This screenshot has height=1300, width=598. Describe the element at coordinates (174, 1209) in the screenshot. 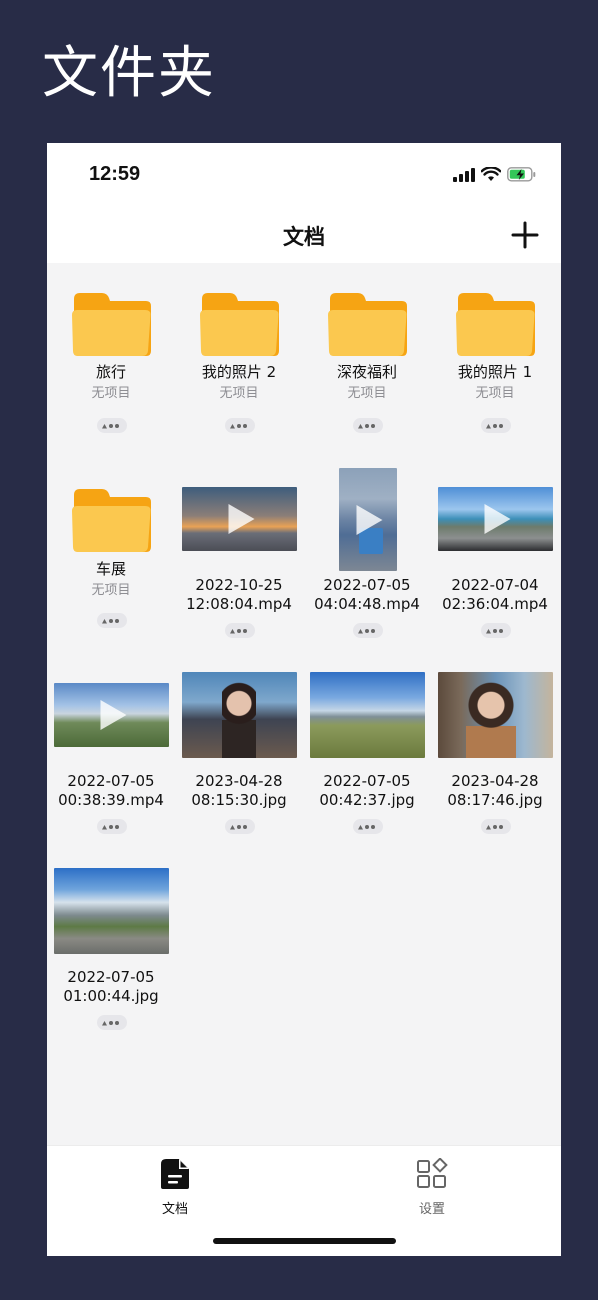

I see `tab-label: 文档` at that location.